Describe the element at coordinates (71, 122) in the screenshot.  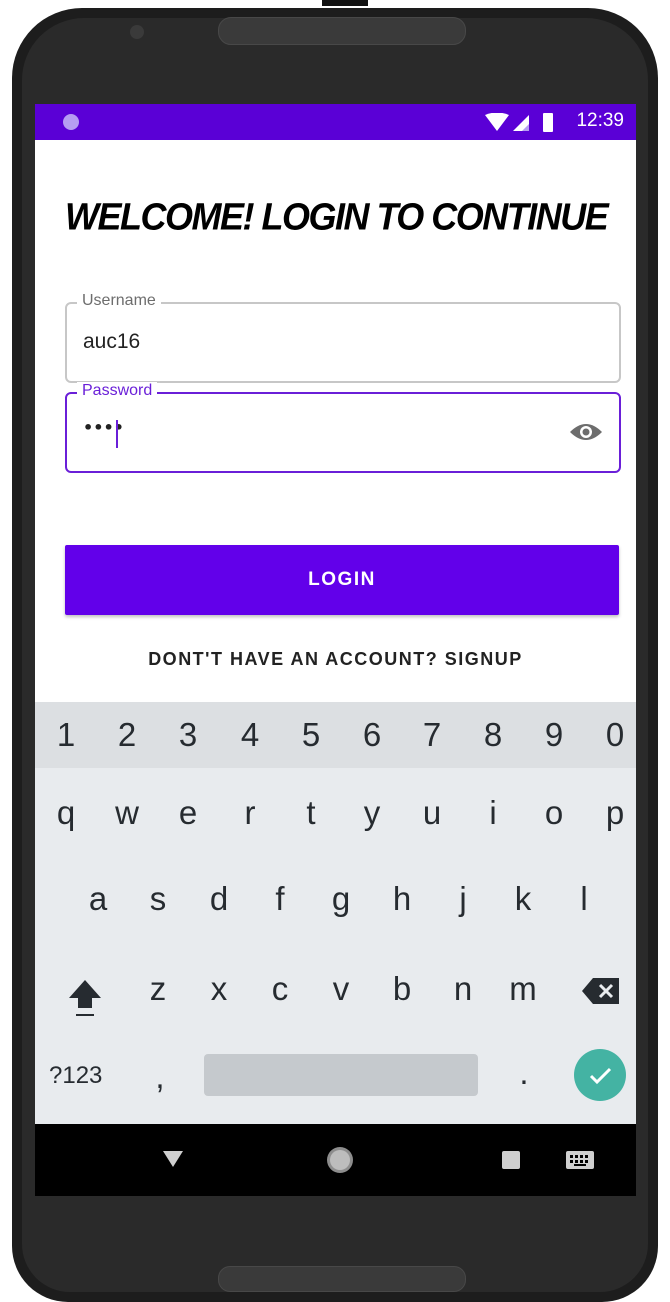
I see `notification-icon` at that location.